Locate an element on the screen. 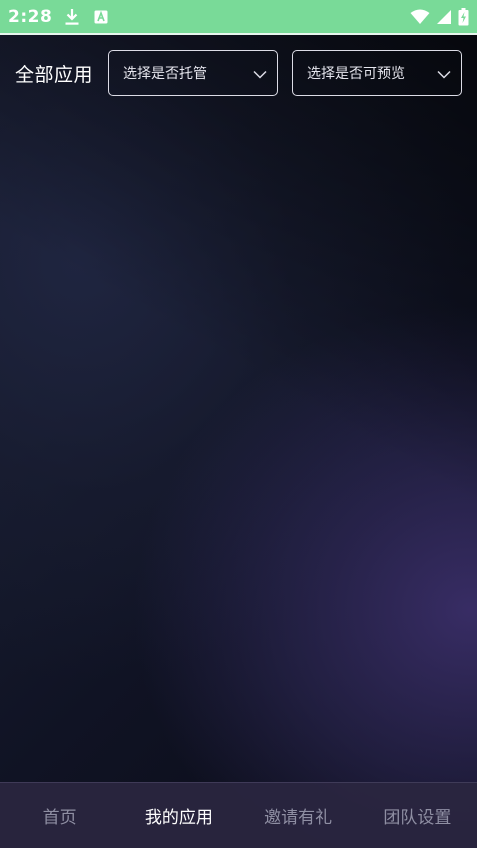 The width and height of the screenshot is (477, 848). nav-item-home: 首页 is located at coordinates (59, 815).